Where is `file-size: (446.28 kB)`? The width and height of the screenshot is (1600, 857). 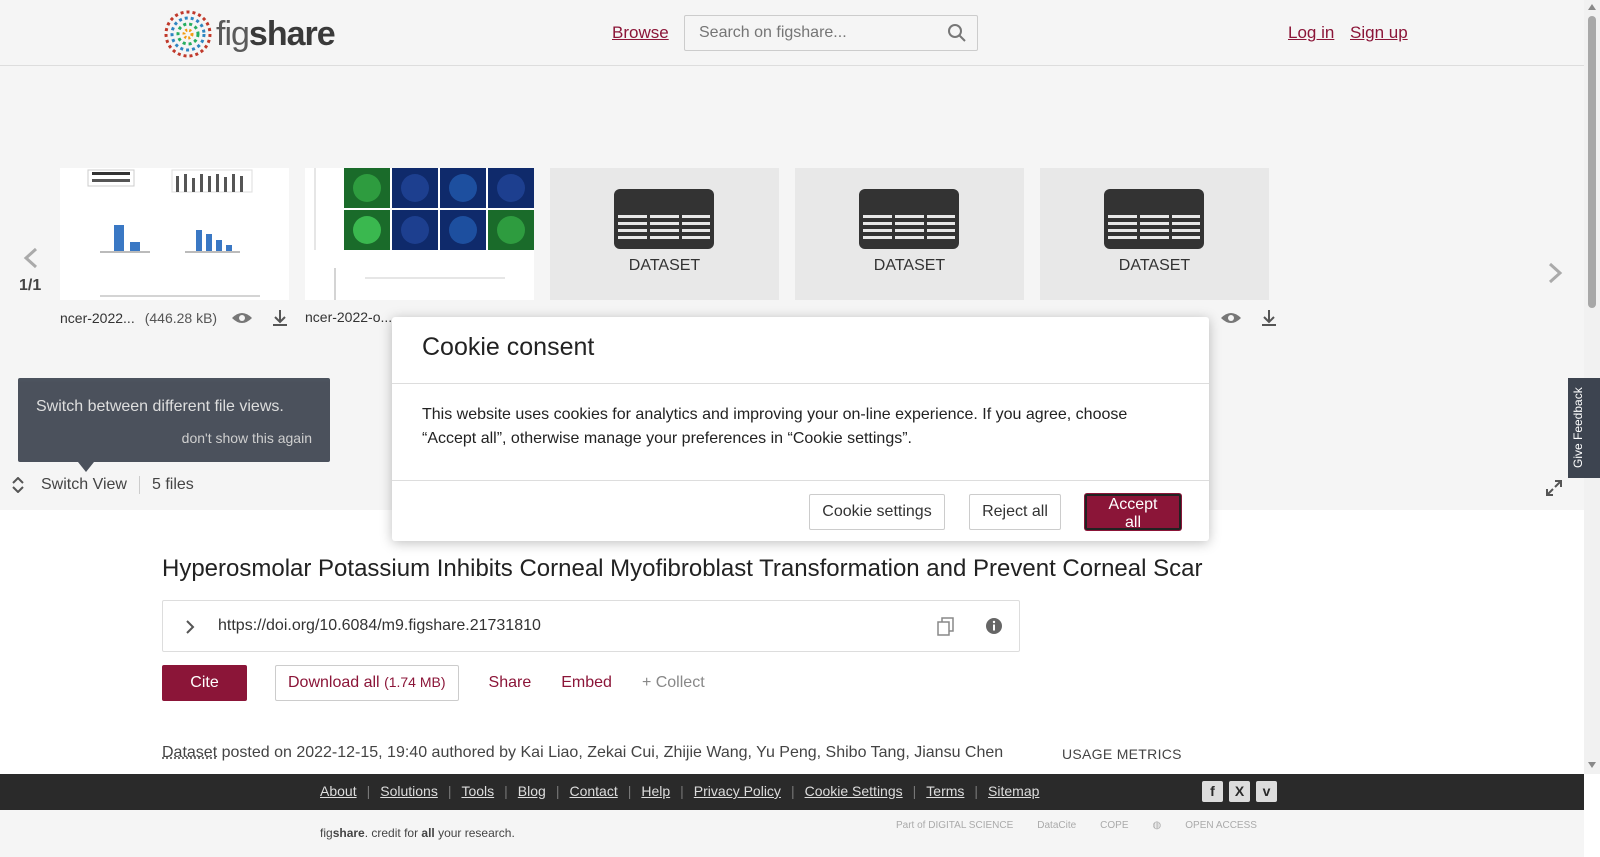
file-size: (446.28 kB) is located at coordinates (181, 318).